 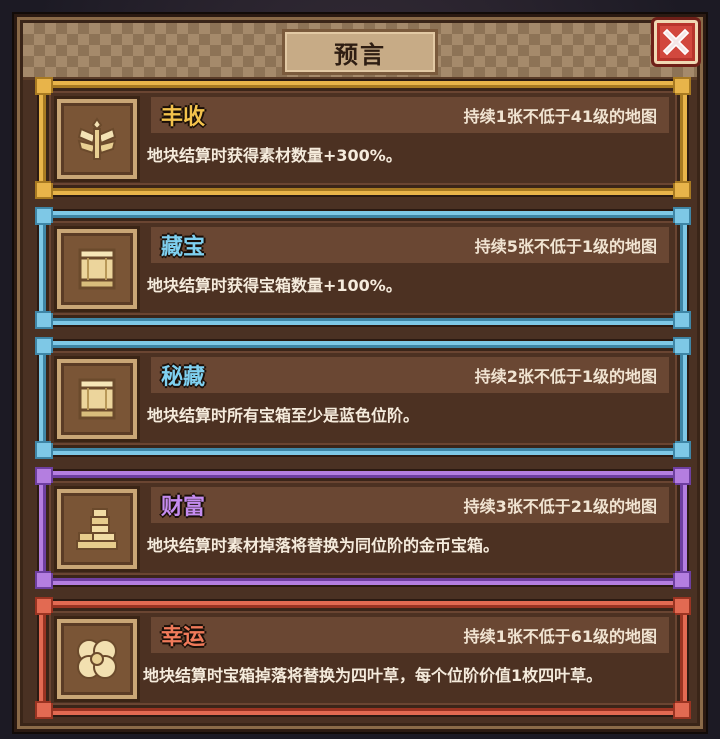 What do you see at coordinates (565, 246) in the screenshot?
I see `card-condition: 持续5张不低于1级的地图` at bounding box center [565, 246].